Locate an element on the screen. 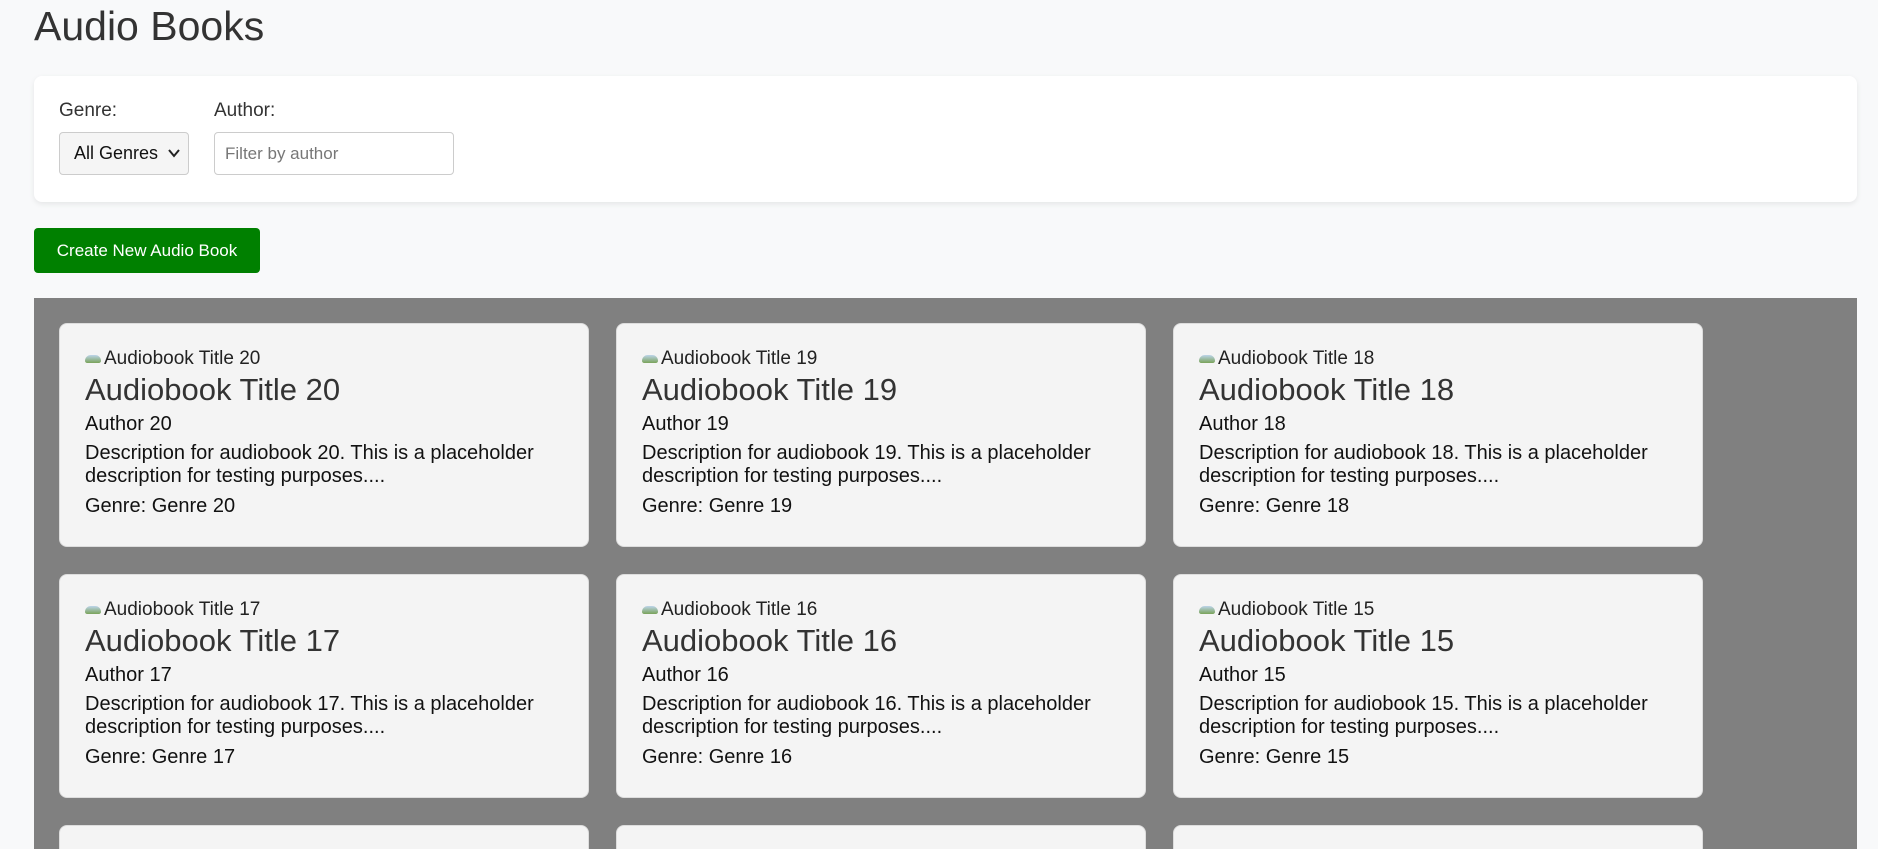 This screenshot has height=849, width=1878. filter-panel: Genre: All Genres Author: is located at coordinates (945, 139).